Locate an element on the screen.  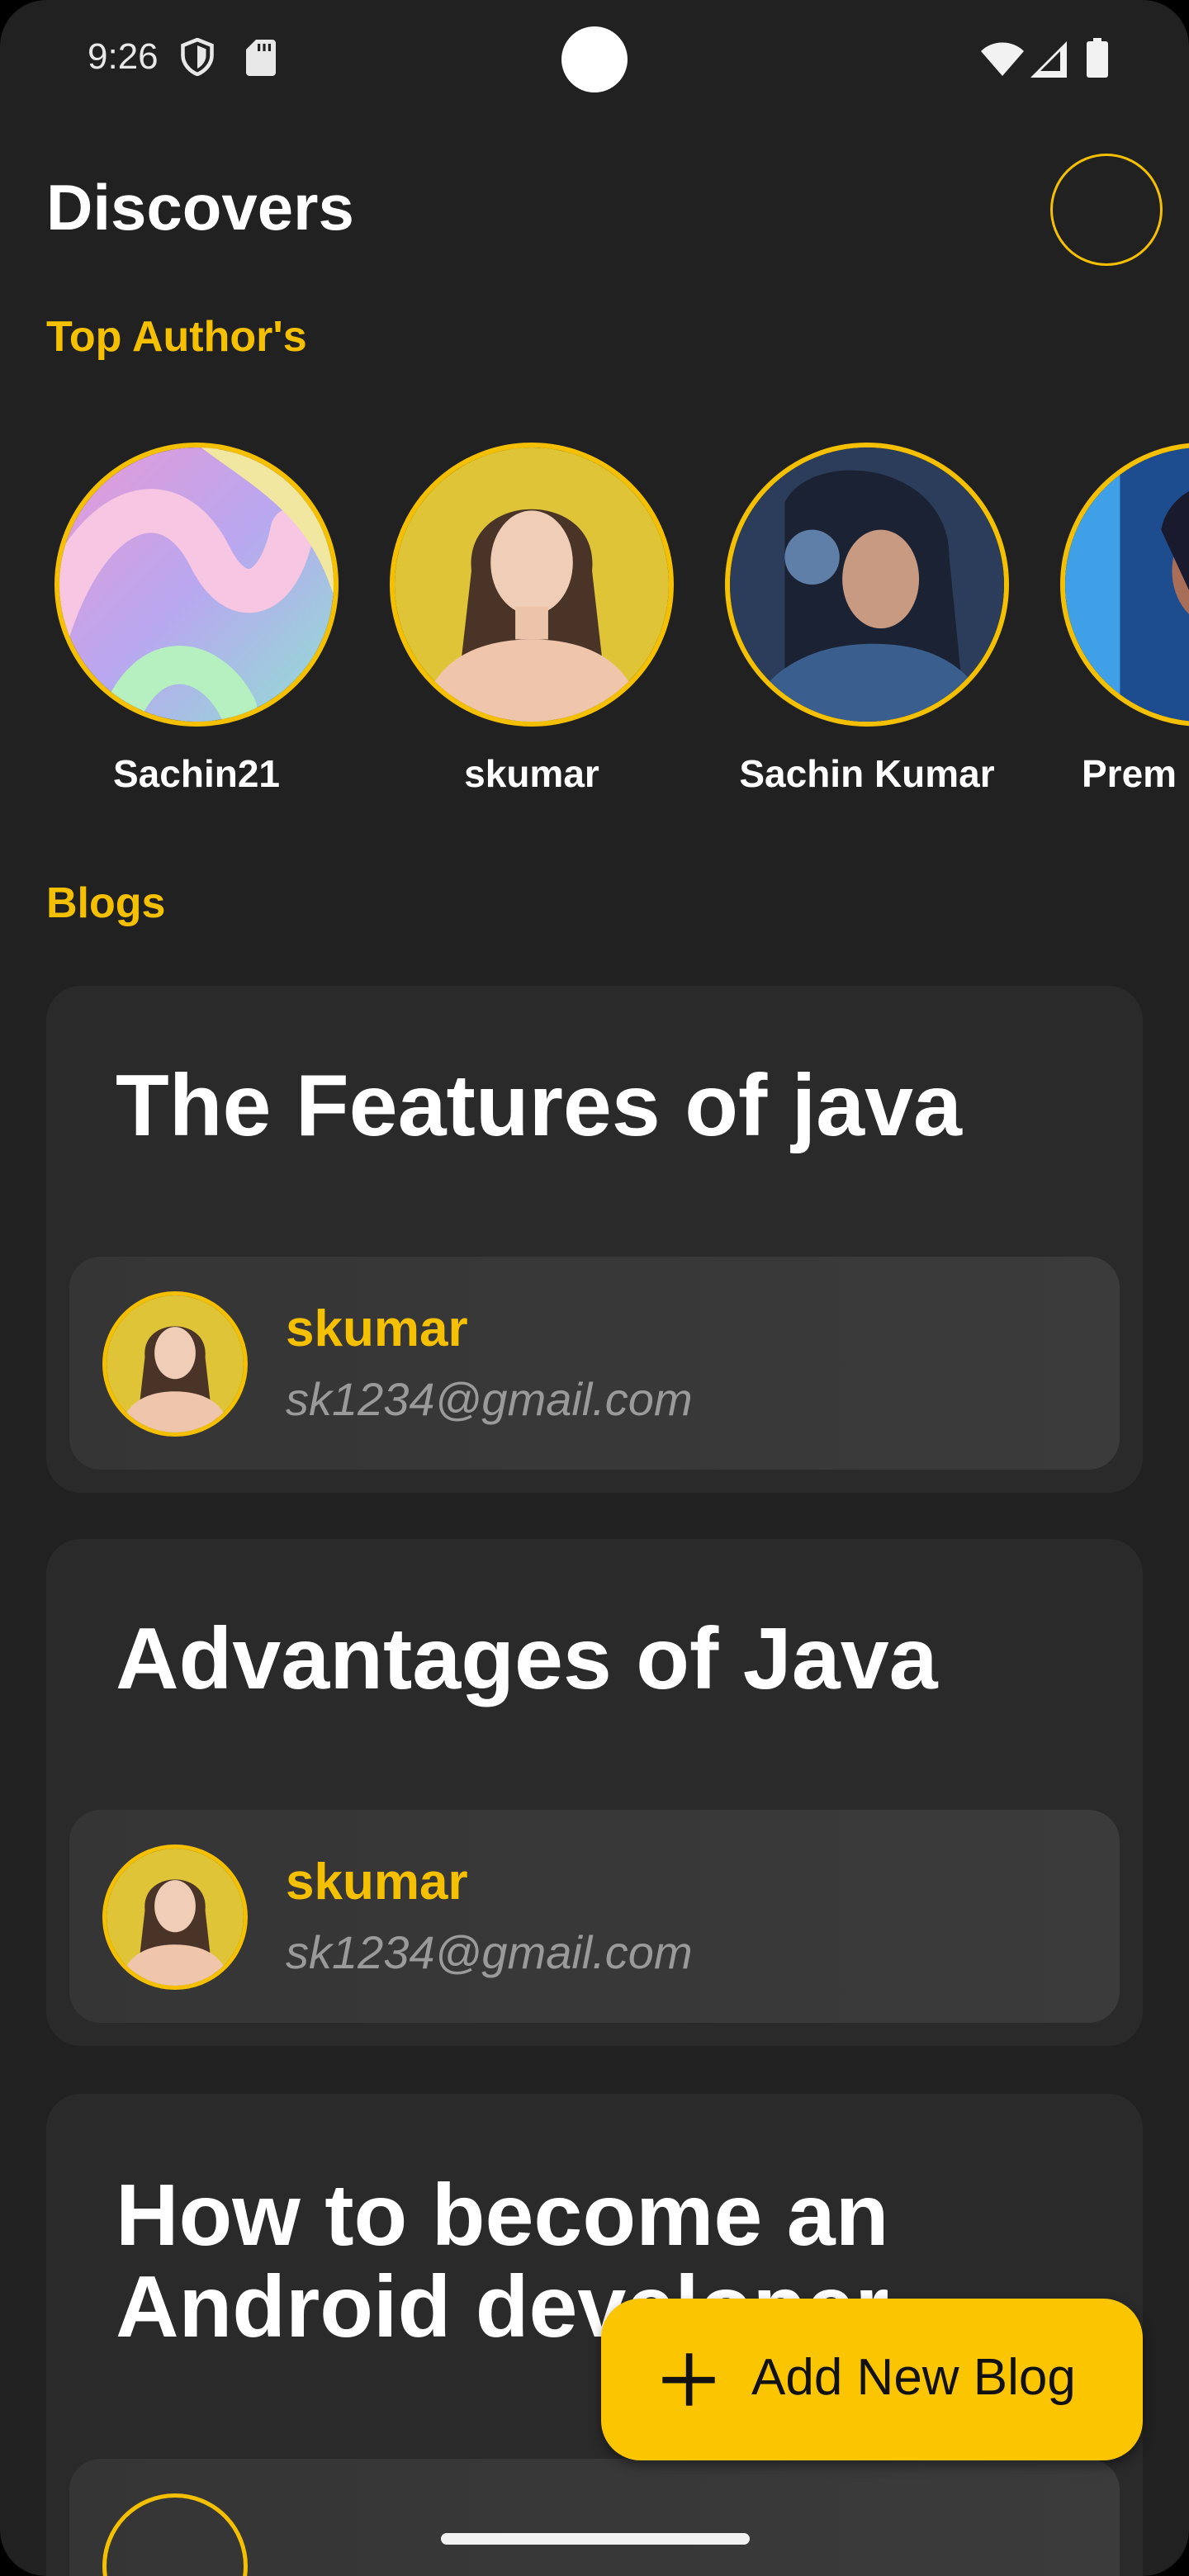
author-item: skumar is located at coordinates (531, 619).